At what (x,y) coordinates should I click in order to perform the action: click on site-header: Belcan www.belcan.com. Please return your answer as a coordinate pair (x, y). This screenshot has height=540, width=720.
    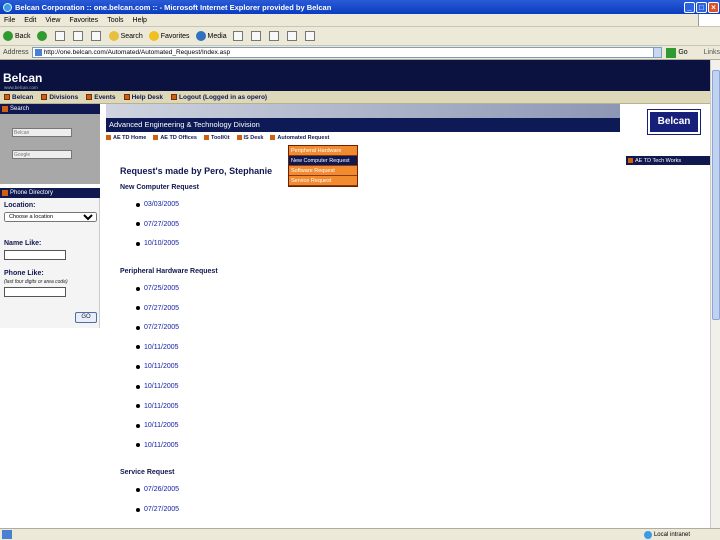
    Looking at the image, I should click on (355, 75).